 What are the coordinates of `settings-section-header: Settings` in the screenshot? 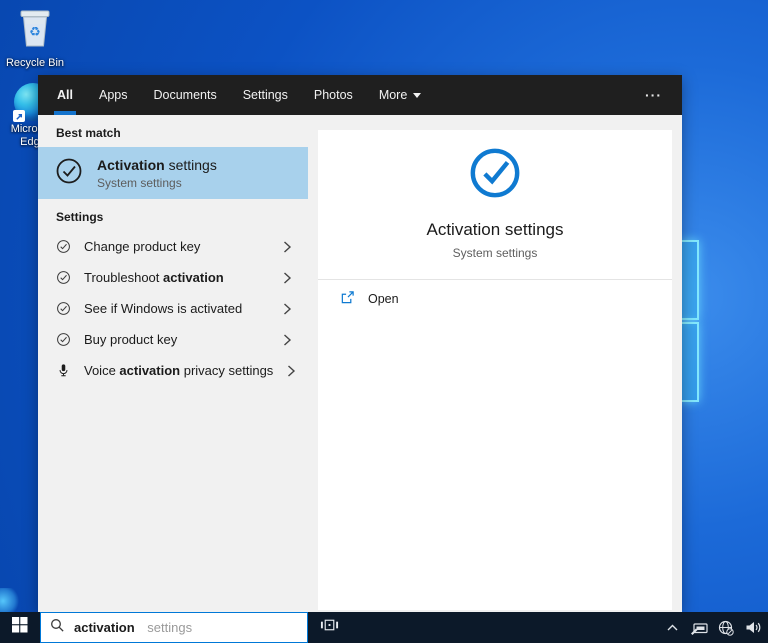 It's located at (80, 217).